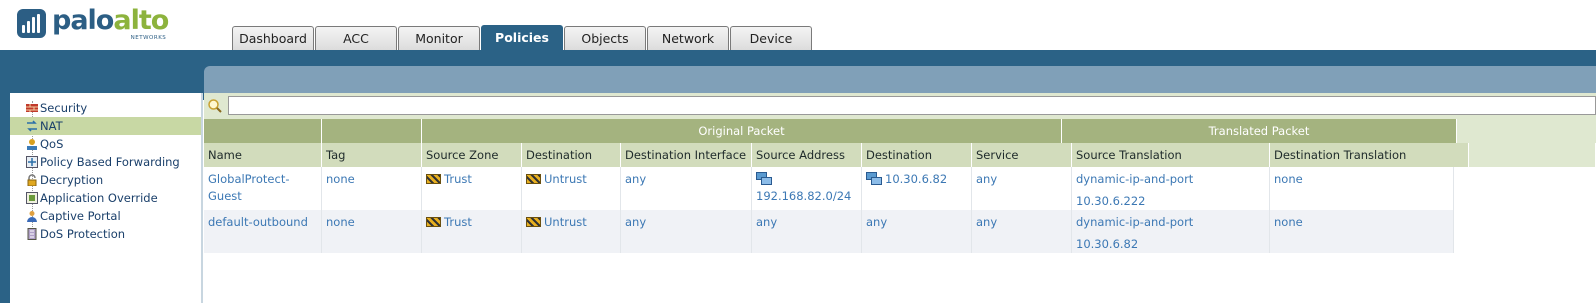 This screenshot has width=1596, height=303. I want to click on source-translation-ip: 10.30.6.222, so click(1111, 201).